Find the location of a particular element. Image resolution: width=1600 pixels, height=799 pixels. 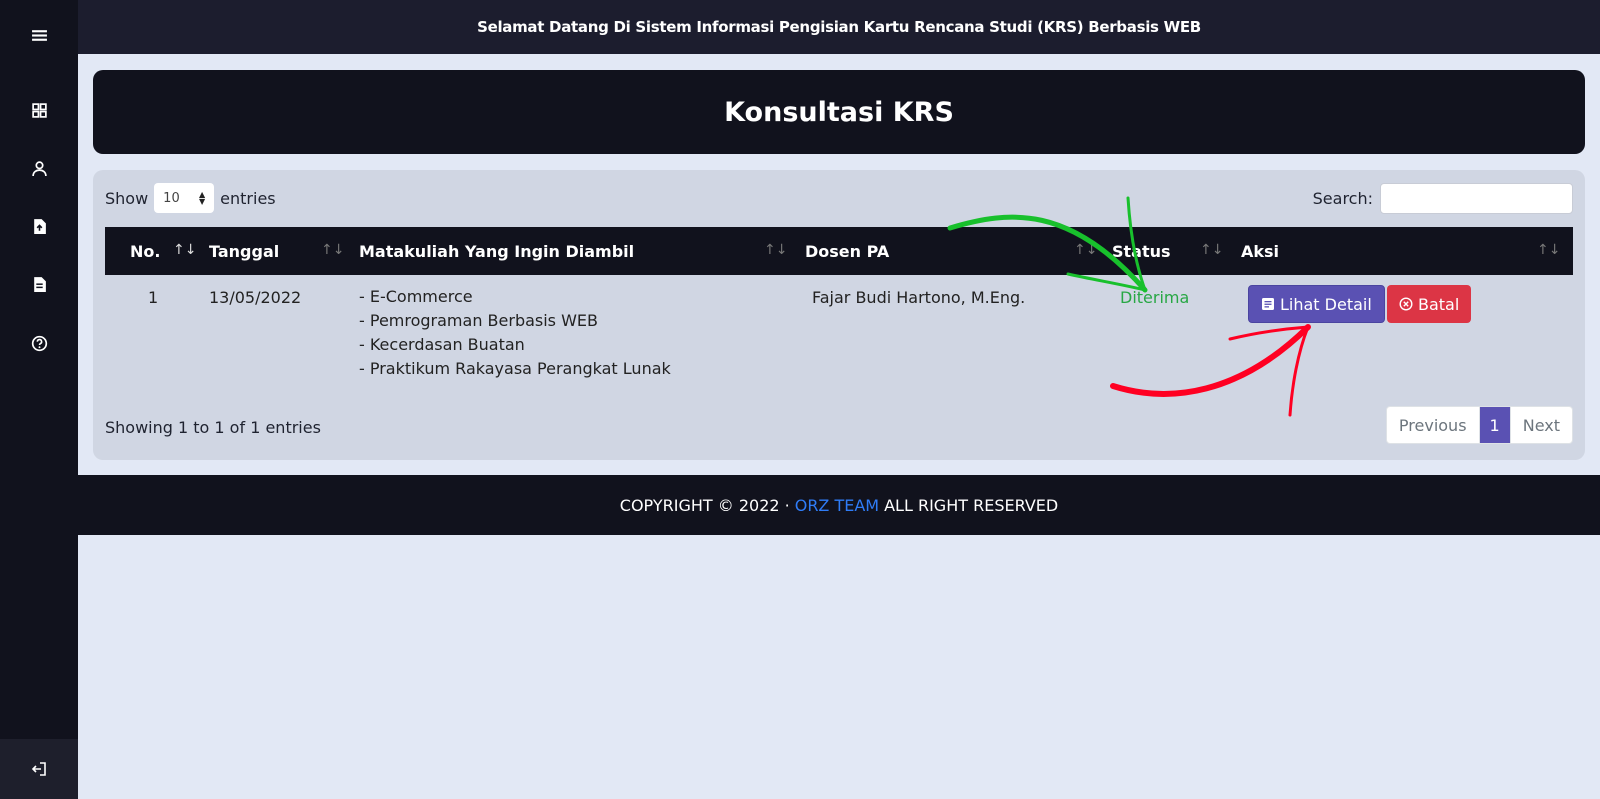

next-page-button: Next is located at coordinates (1540, 425).